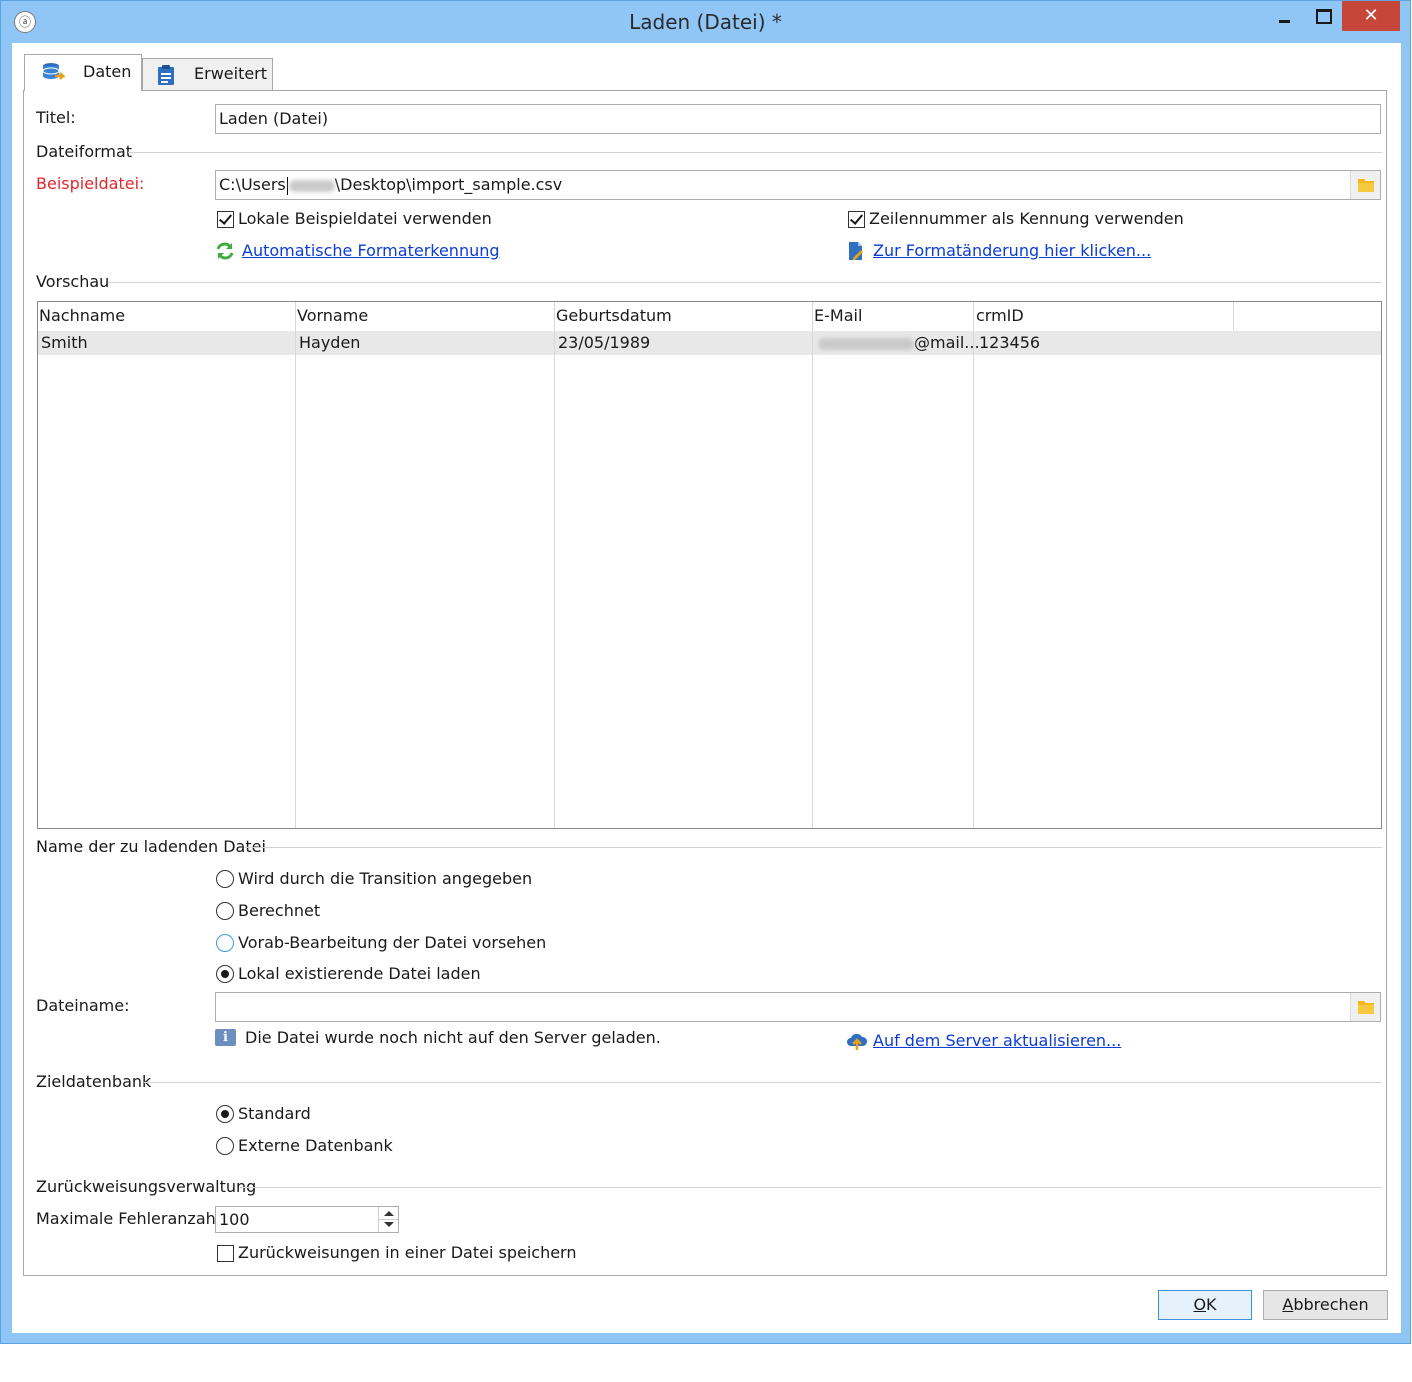  Describe the element at coordinates (151, 846) in the screenshot. I see `section-file-to-load: Name der zu ladenden Datei` at that location.